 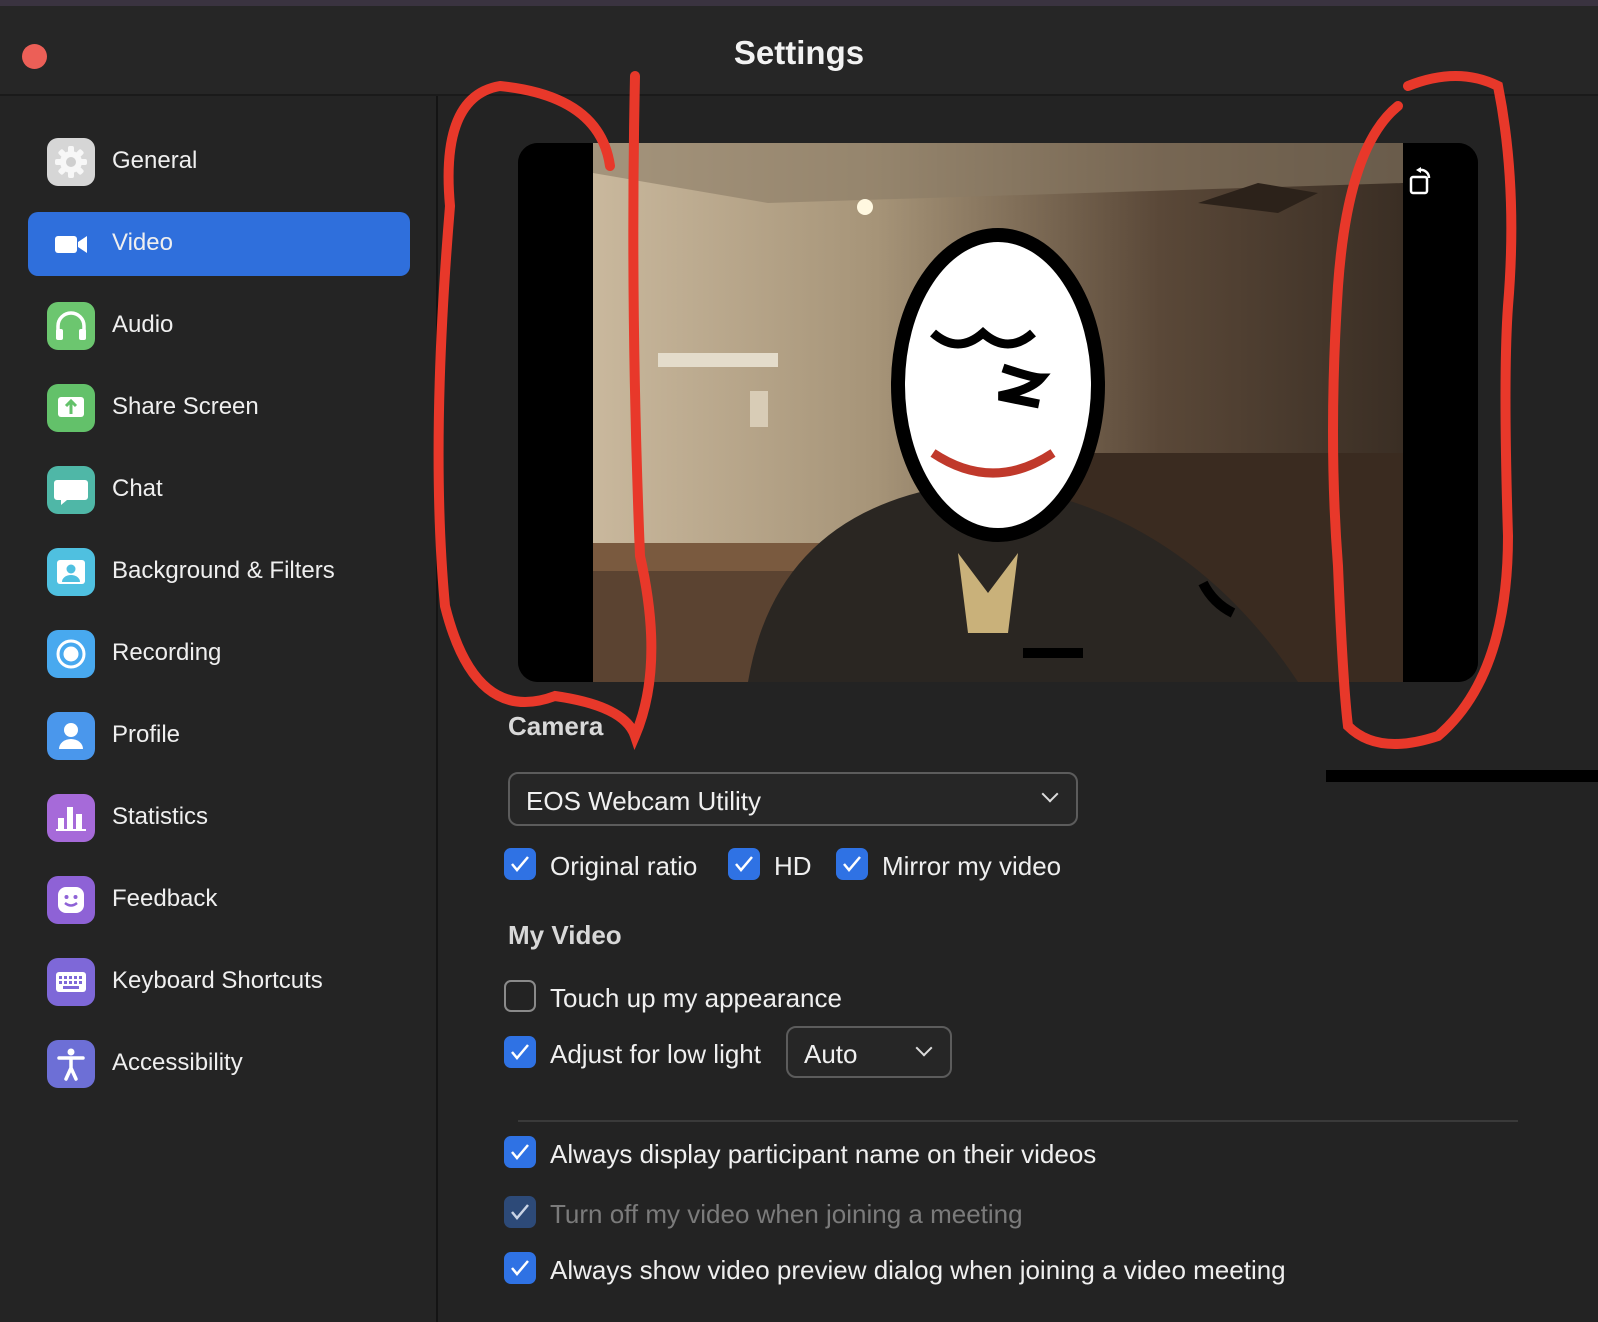 What do you see at coordinates (972, 866) in the screenshot?
I see `mirror-video-label: Mirror my video` at bounding box center [972, 866].